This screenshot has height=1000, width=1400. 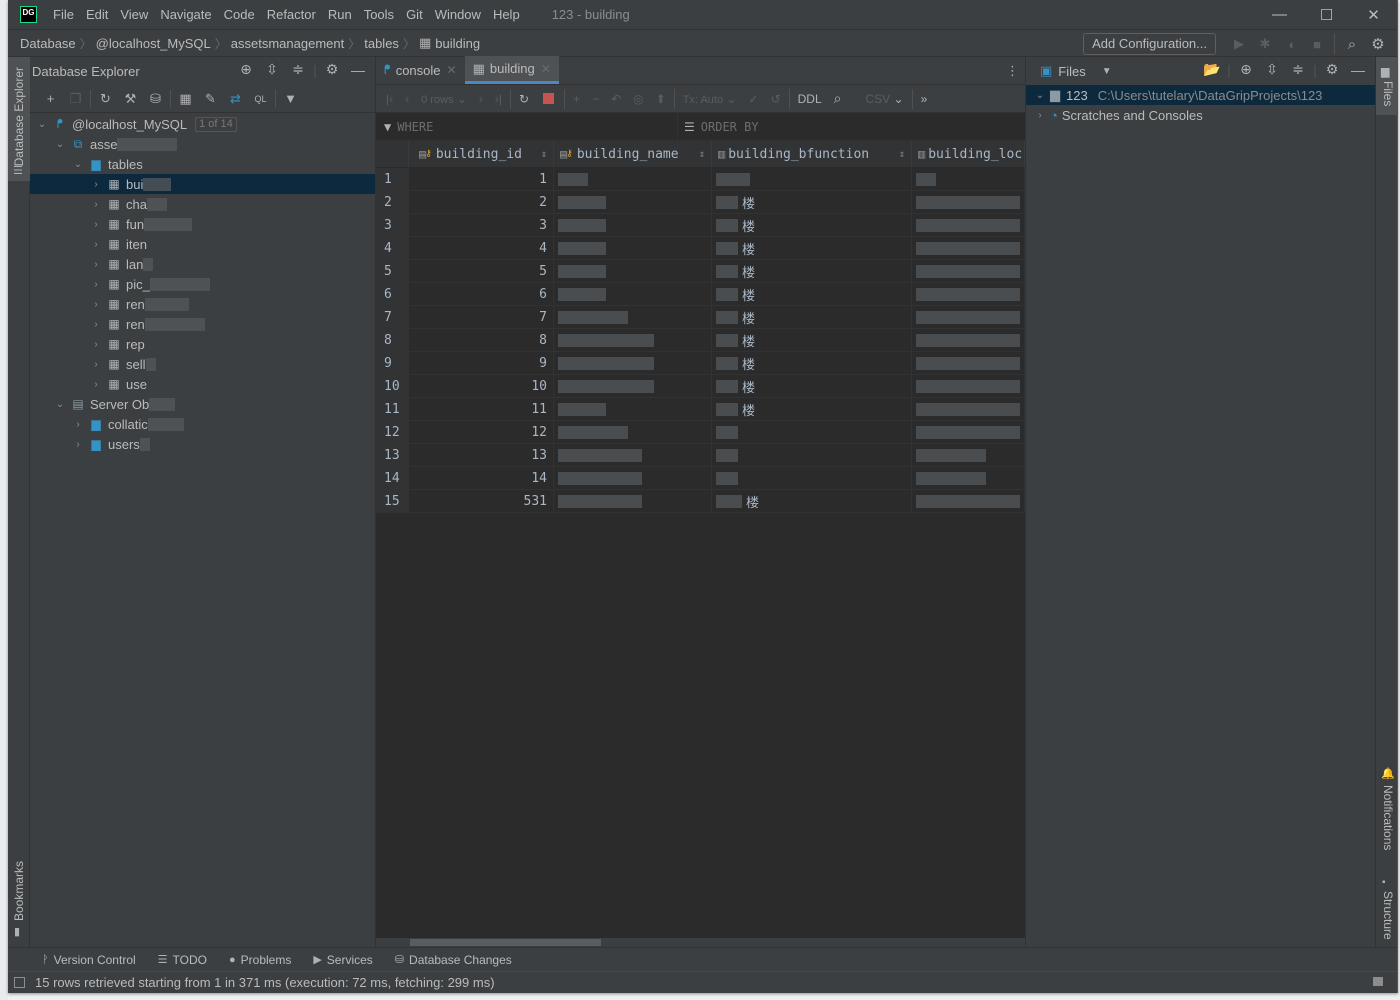 I want to click on table-row: 5 5 楼, so click(x=700, y=271).